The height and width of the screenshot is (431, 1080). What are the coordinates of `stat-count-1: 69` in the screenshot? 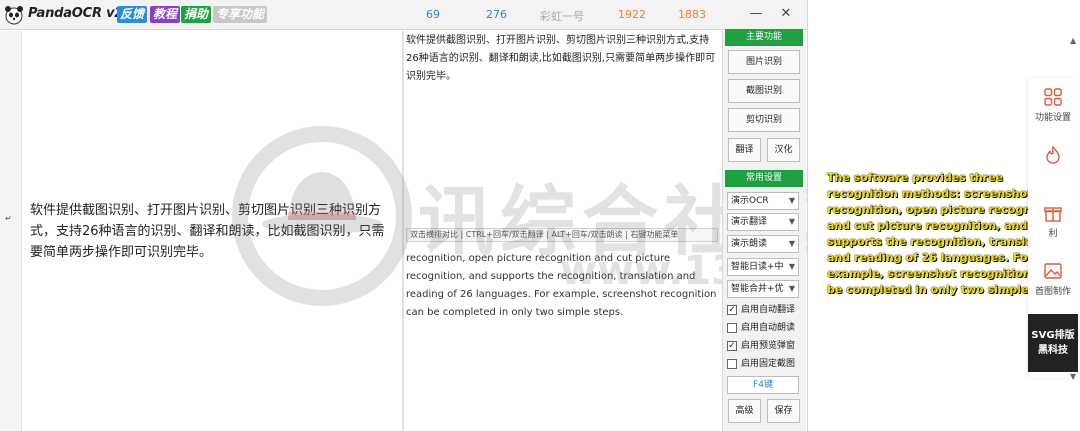 It's located at (433, 14).